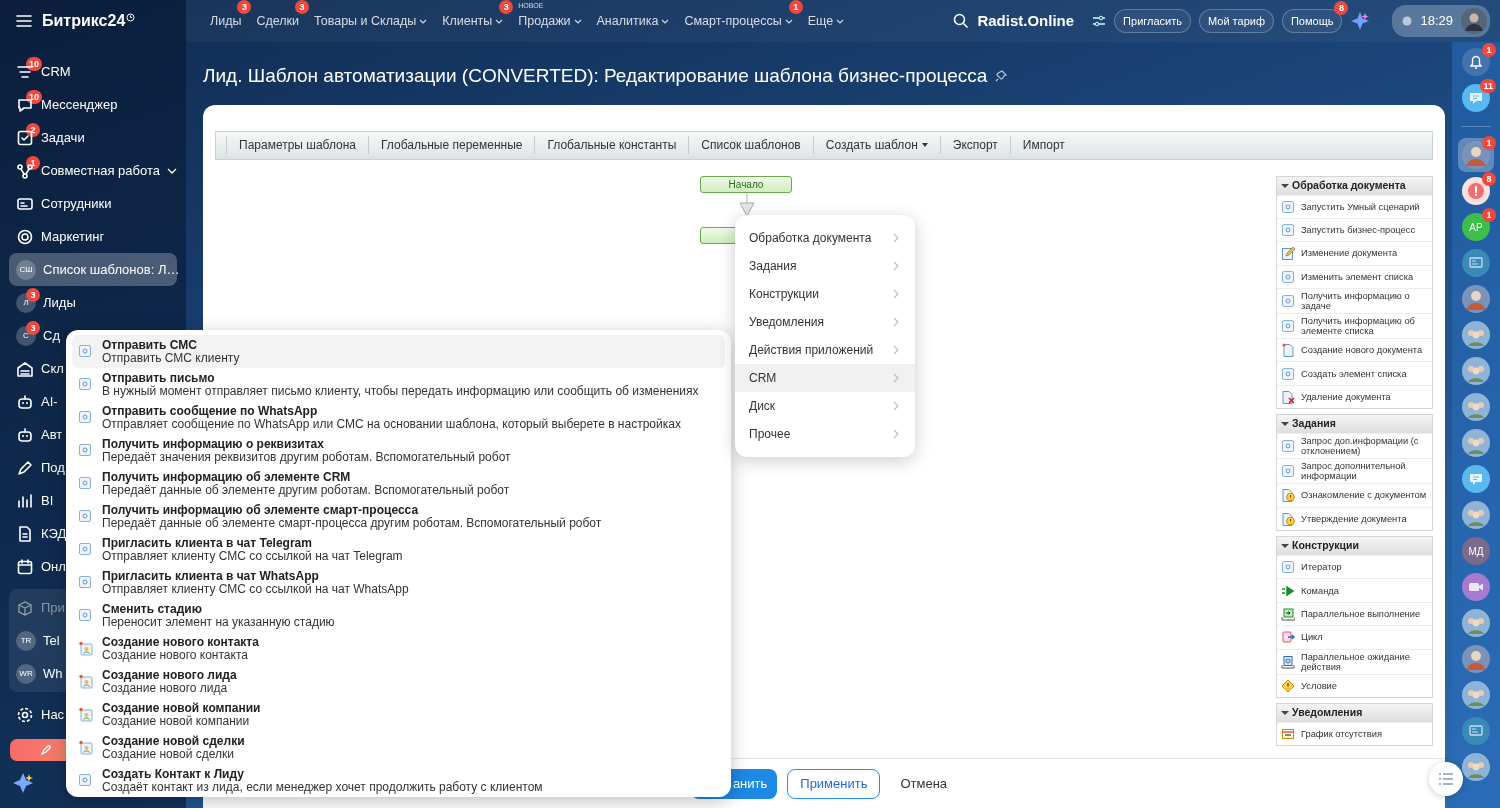  Describe the element at coordinates (261, 510) in the screenshot. I see `option-title: Получить информацию об элементе смарт-процесса` at that location.